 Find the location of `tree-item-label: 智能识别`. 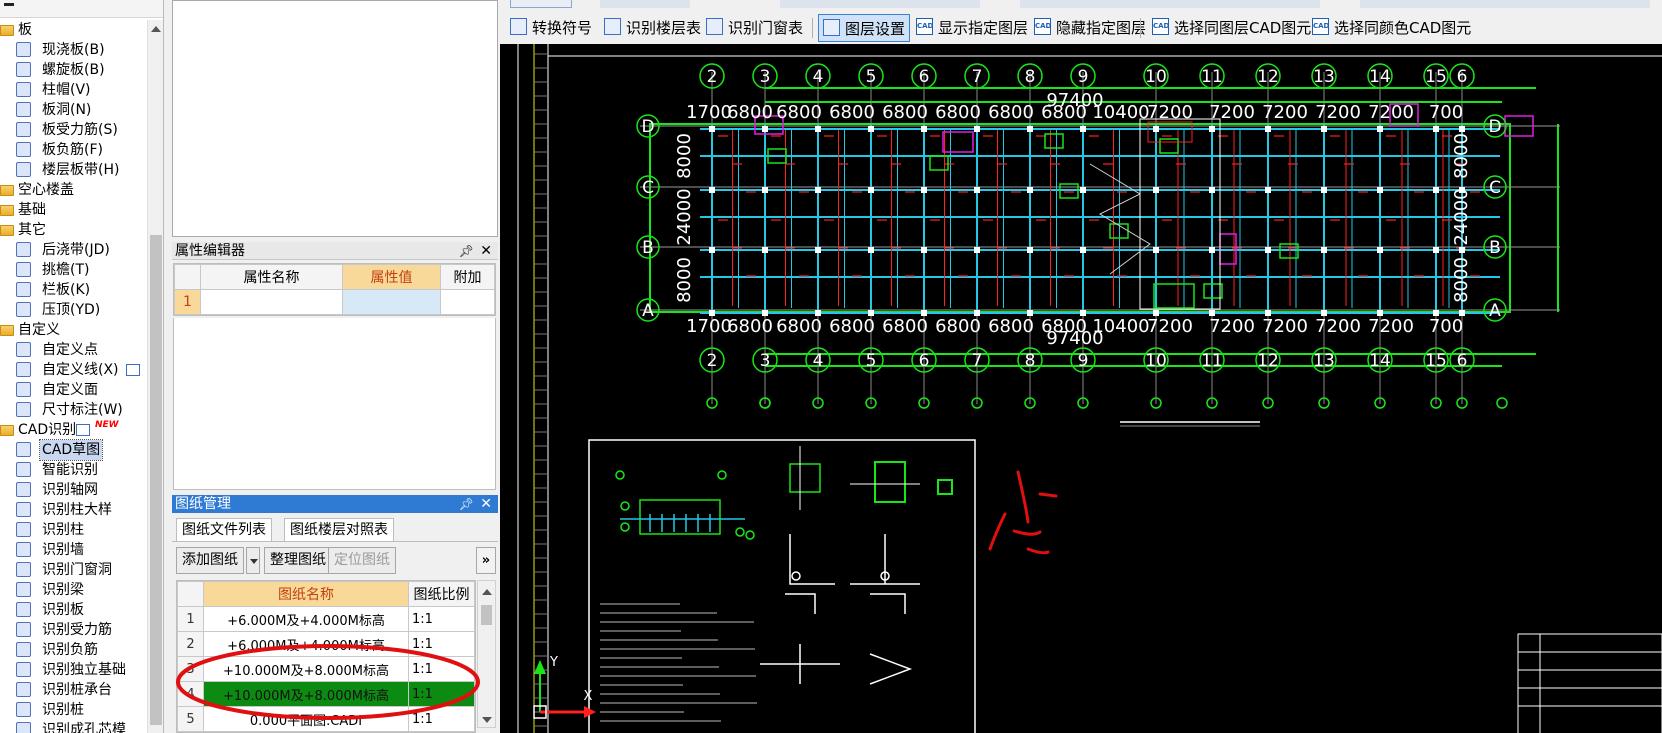

tree-item-label: 智能识别 is located at coordinates (70, 470).